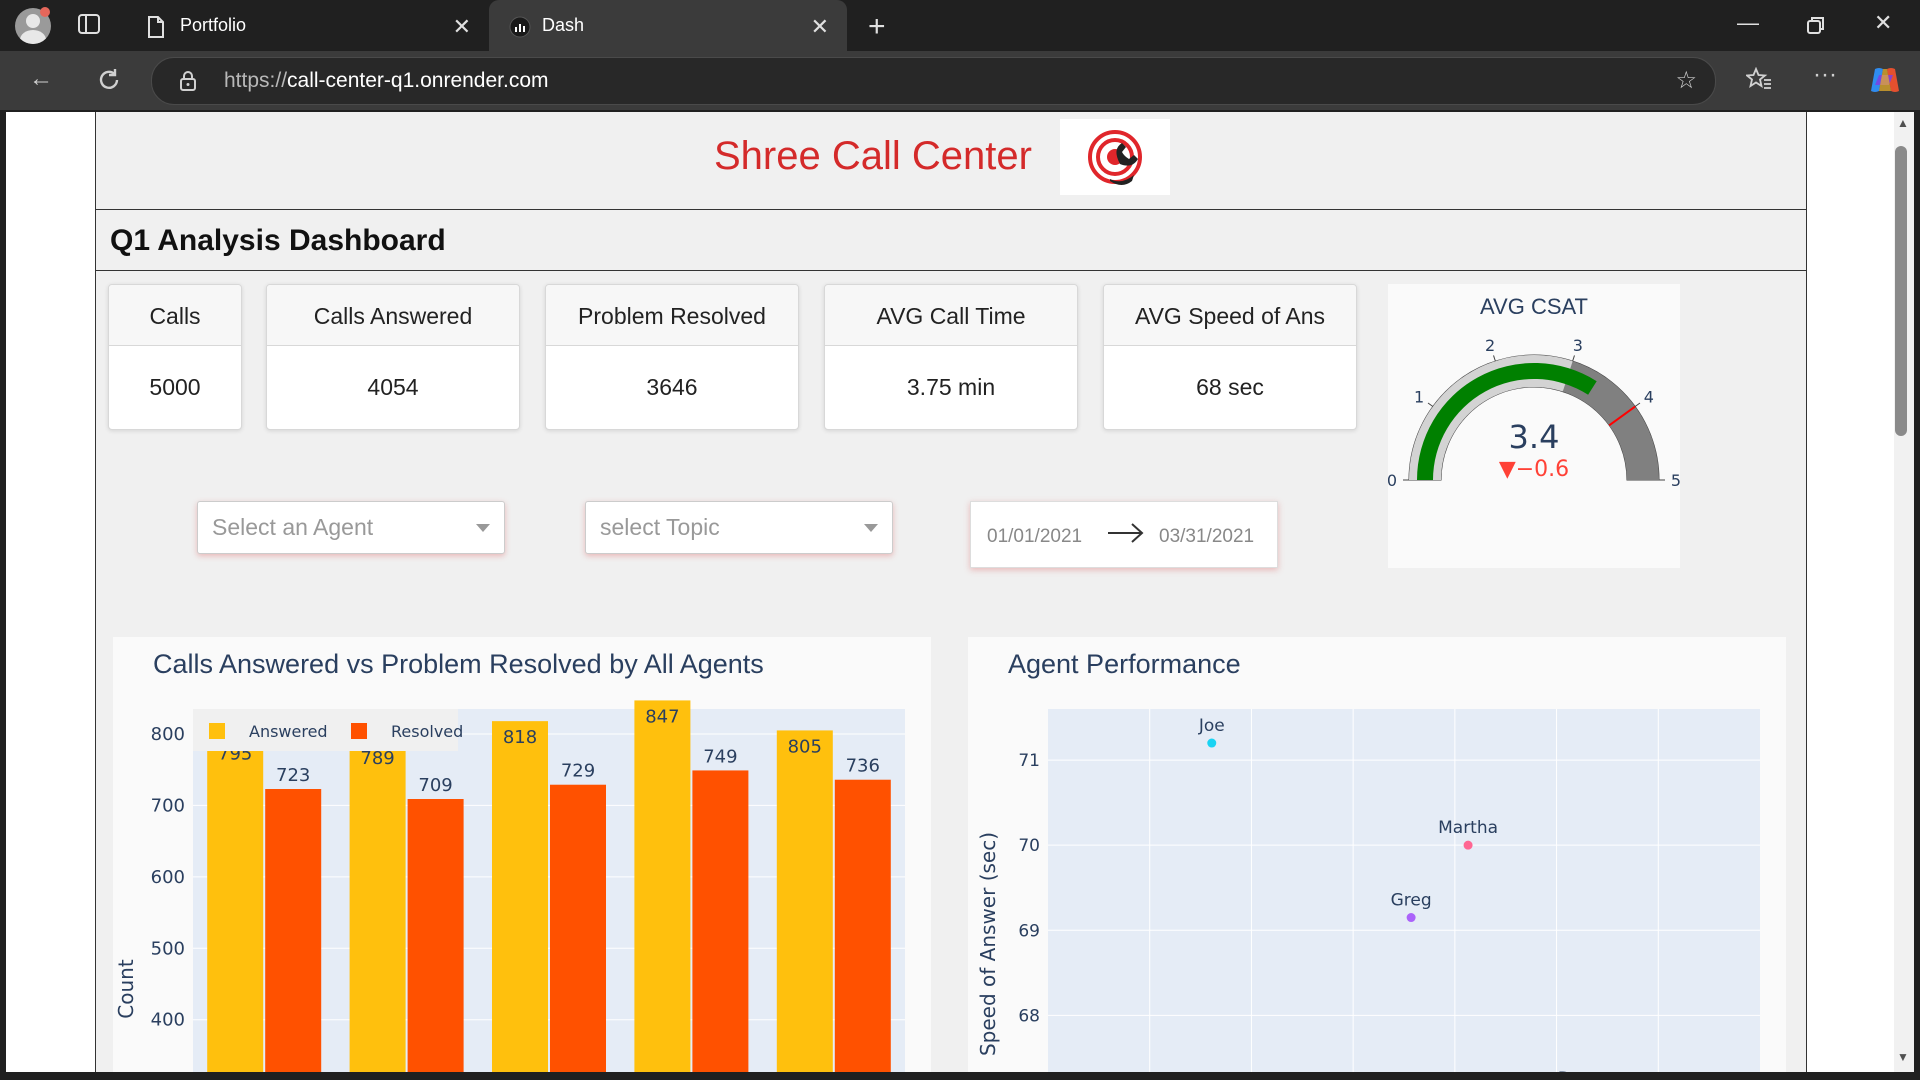 This screenshot has width=1920, height=1080. I want to click on bar-data-label: 847, so click(662, 716).